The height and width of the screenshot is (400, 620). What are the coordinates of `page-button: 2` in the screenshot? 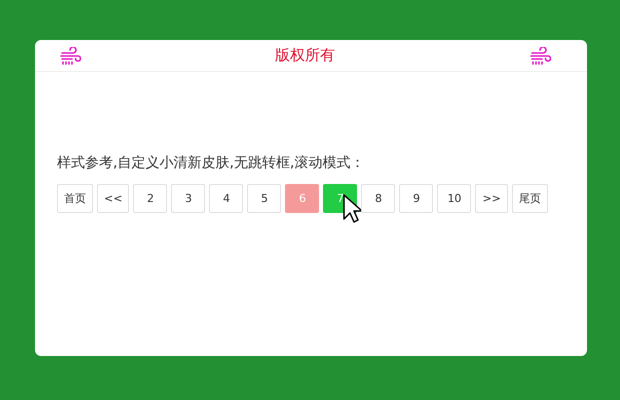 It's located at (150, 198).